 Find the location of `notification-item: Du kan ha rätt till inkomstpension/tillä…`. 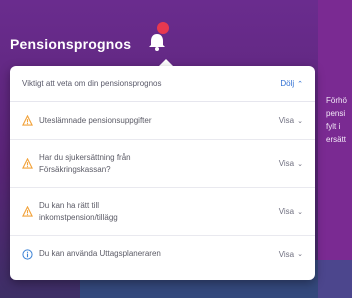

notification-item: Du kan ha rätt till inkomstpension/tillä… is located at coordinates (162, 212).